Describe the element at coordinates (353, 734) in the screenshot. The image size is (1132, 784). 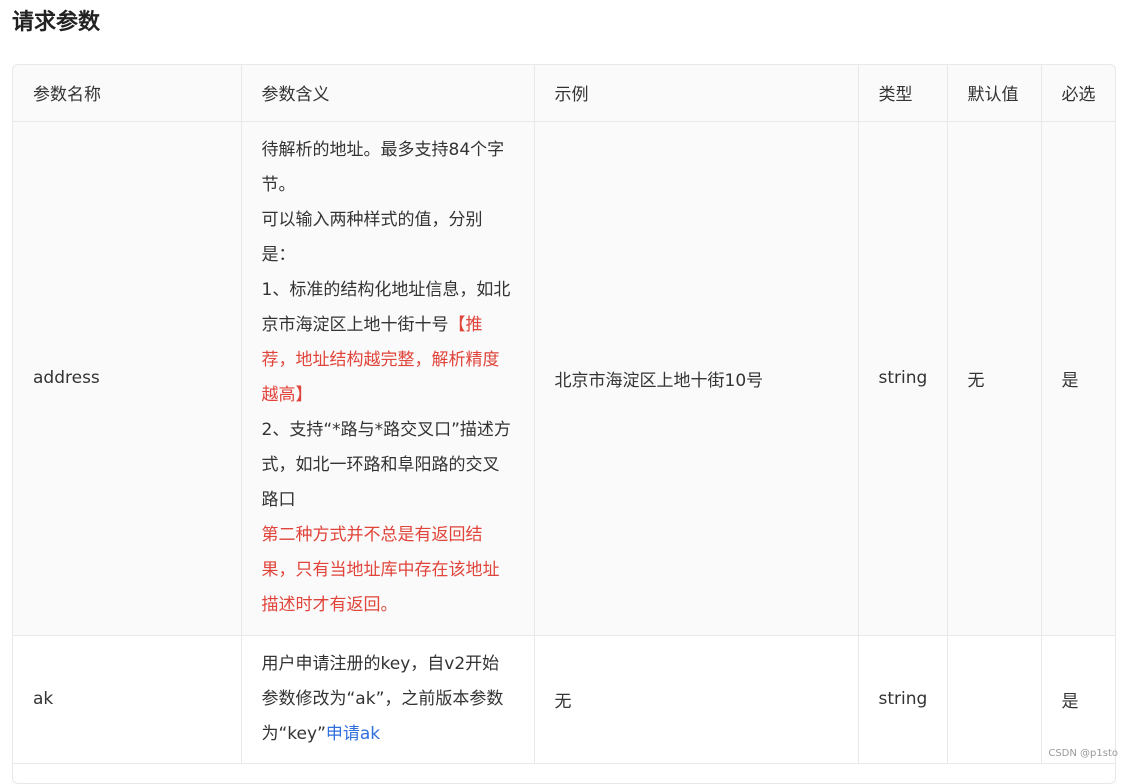
I see `apply-ak-link: 申请ak` at that location.